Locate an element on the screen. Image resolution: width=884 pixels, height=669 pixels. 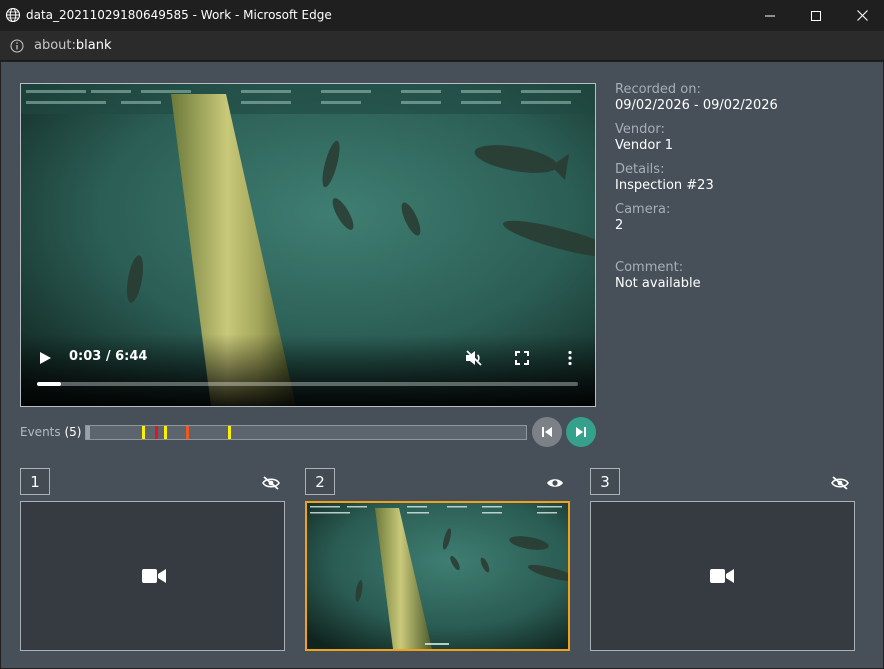
video-controls-overlay is located at coordinates (308, 370).